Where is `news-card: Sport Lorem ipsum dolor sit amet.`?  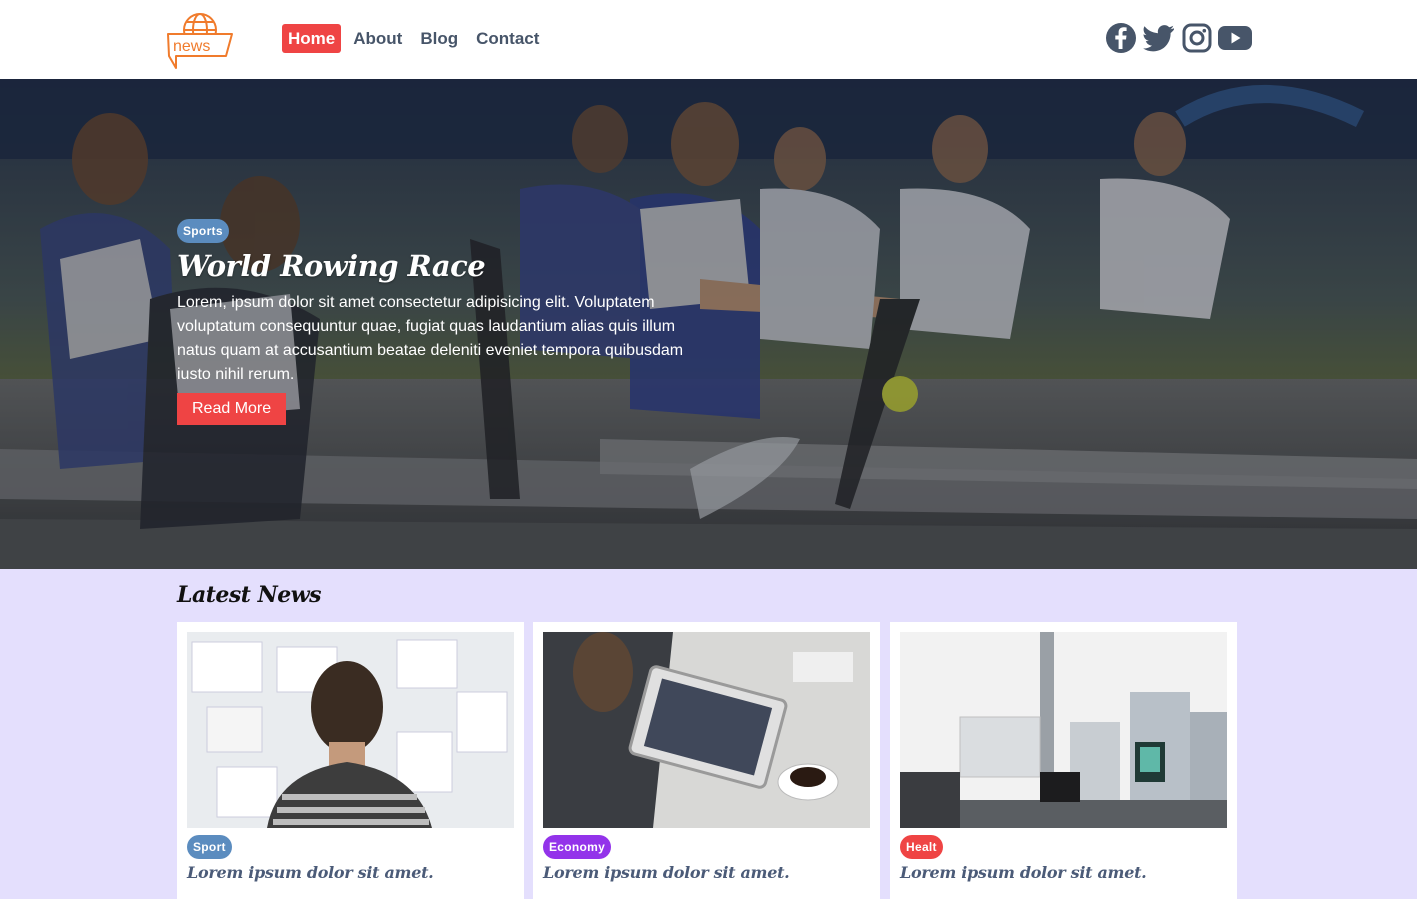
news-card: Sport Lorem ipsum dolor sit amet. is located at coordinates (350, 760).